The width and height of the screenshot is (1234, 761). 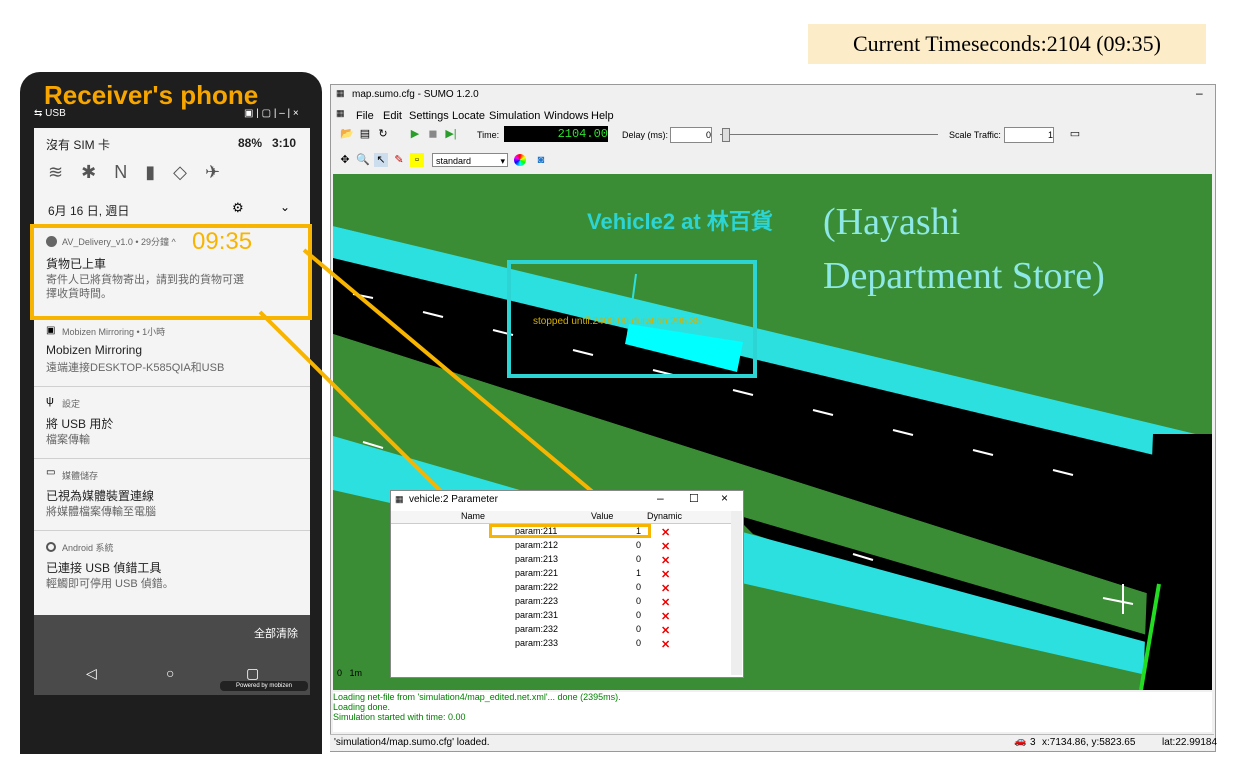 I want to click on table-row: param:212 0 ✕, so click(x=561, y=547).